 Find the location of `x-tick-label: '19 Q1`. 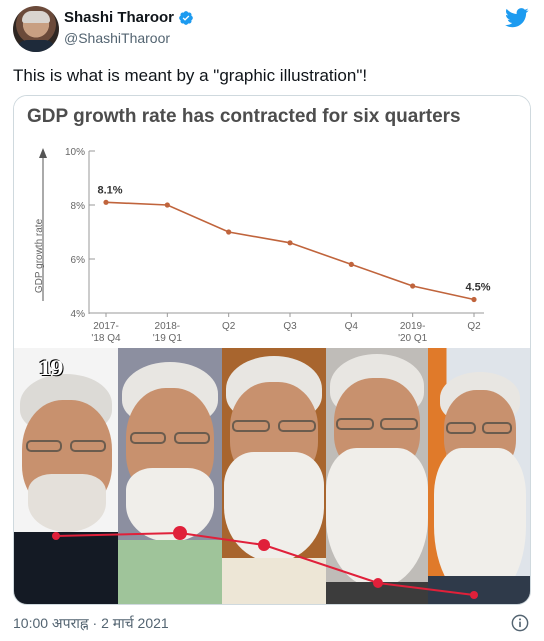

x-tick-label: '19 Q1 is located at coordinates (168, 338).